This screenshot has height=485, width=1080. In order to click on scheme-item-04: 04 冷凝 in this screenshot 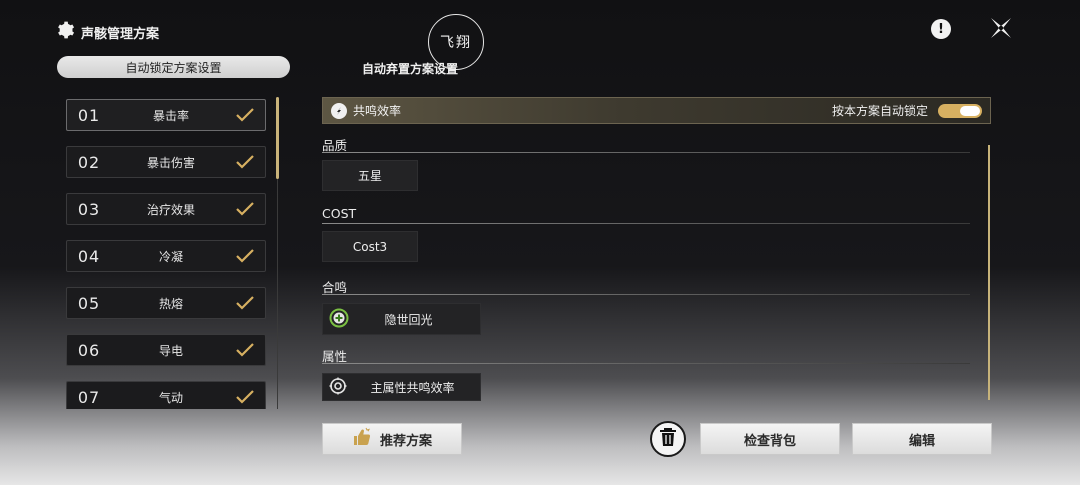, I will do `click(166, 256)`.